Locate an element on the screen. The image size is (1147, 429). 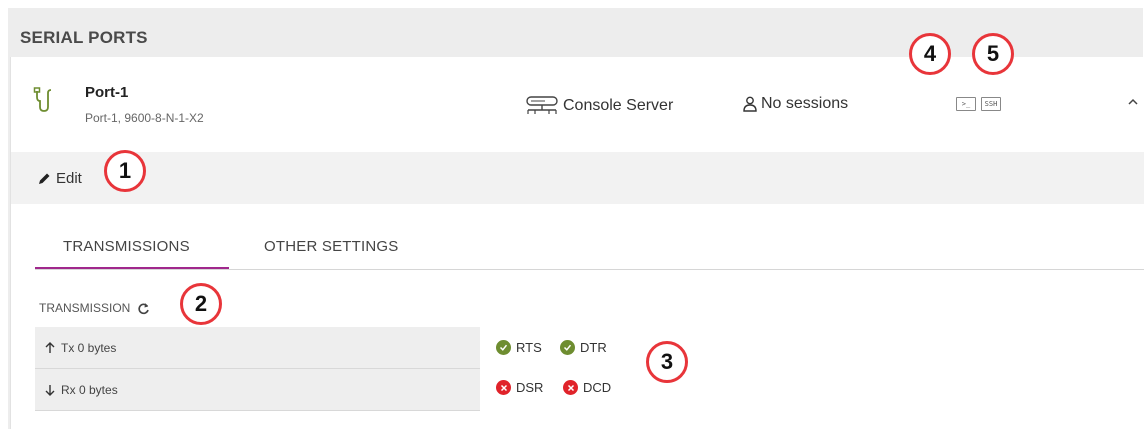
signal-dcd: DCD is located at coordinates (587, 387).